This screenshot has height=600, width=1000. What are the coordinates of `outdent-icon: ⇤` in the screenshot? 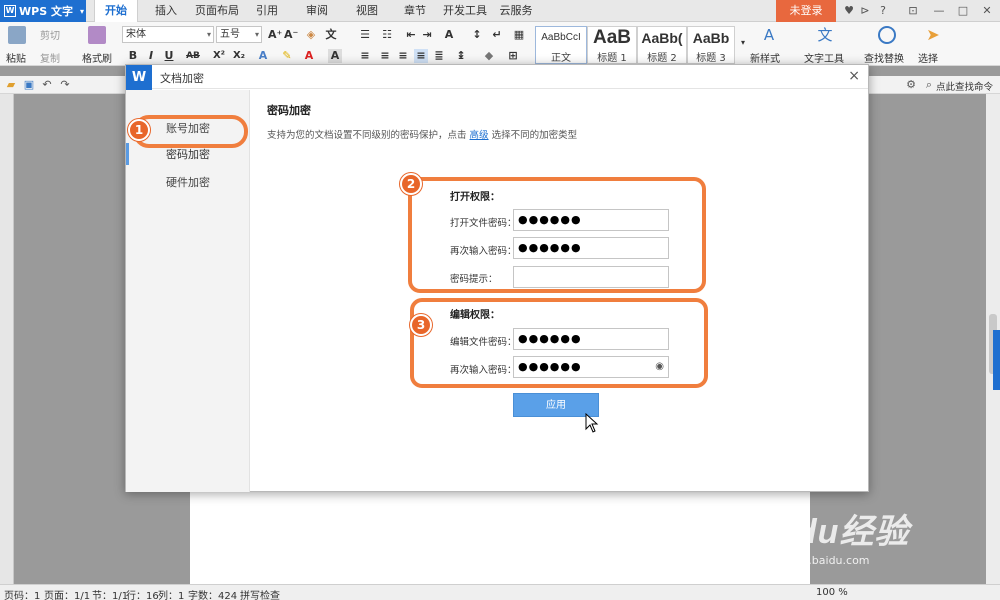 It's located at (411, 35).